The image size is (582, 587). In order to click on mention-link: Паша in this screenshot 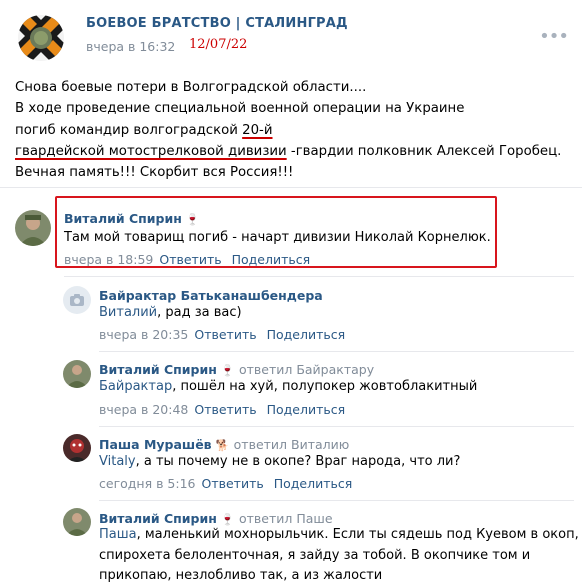, I will do `click(118, 534)`.